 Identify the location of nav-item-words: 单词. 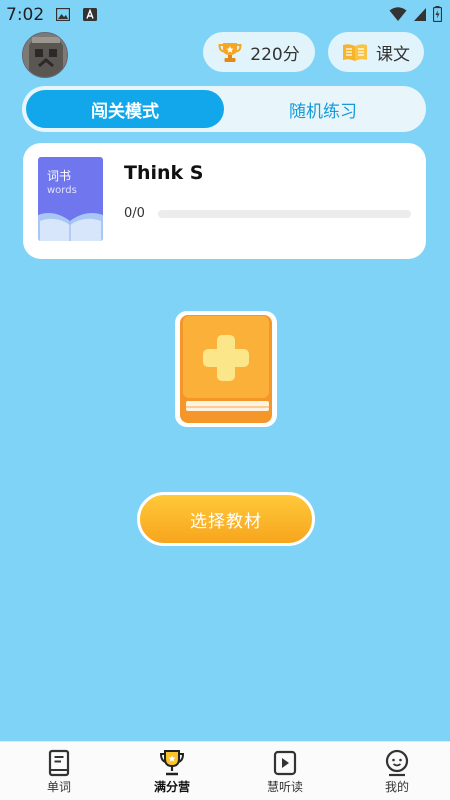
(59, 771).